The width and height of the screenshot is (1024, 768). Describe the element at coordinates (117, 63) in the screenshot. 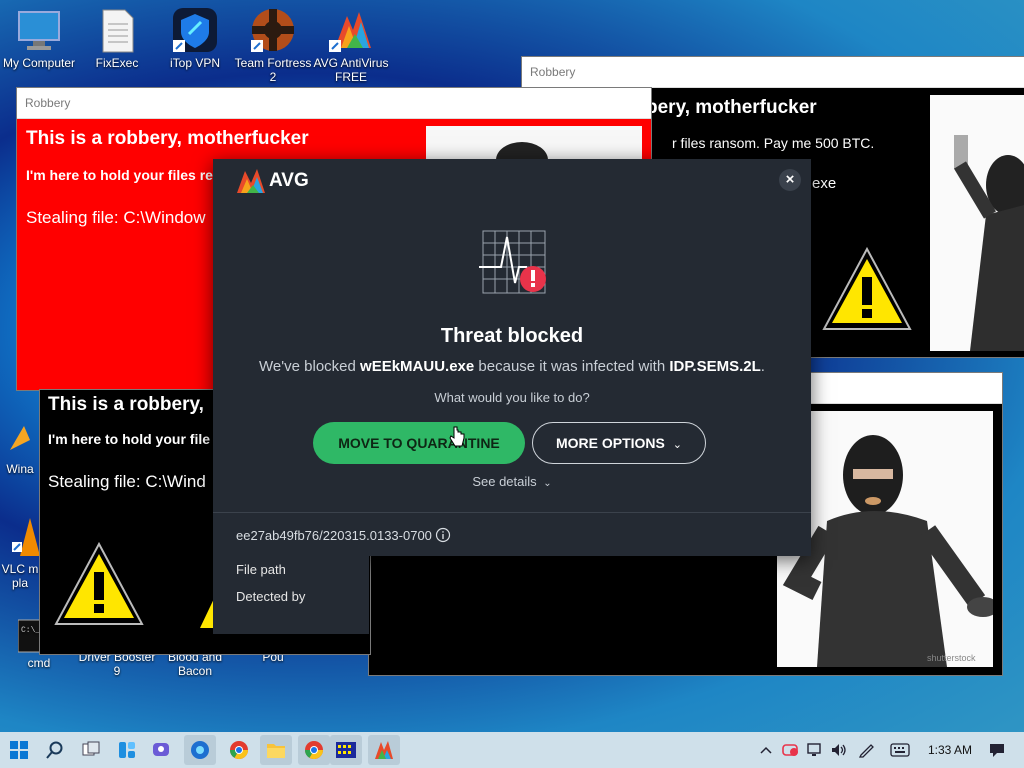

I see `icon-label: FixExec` at that location.